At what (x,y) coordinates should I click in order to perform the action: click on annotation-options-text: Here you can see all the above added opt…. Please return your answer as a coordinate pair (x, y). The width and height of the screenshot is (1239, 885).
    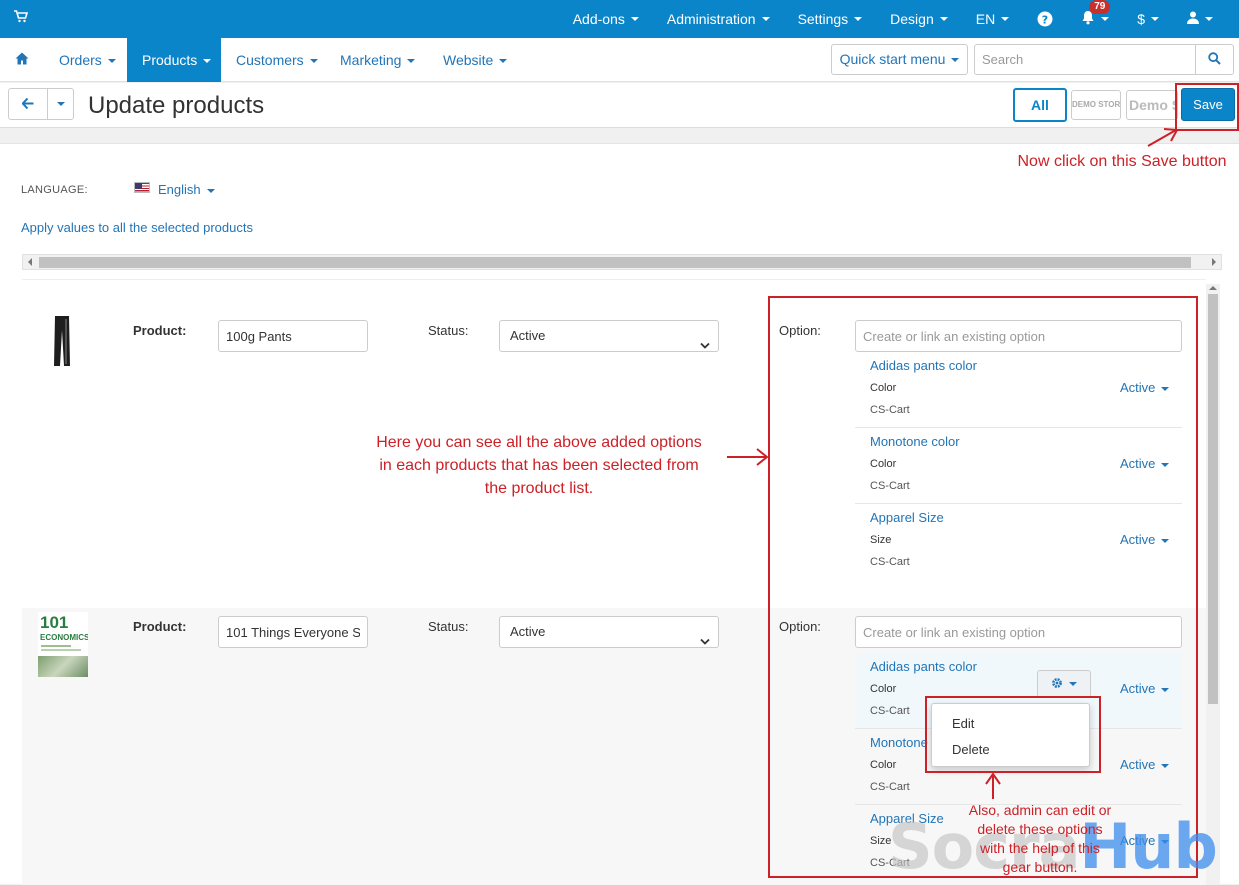
    Looking at the image, I should click on (539, 465).